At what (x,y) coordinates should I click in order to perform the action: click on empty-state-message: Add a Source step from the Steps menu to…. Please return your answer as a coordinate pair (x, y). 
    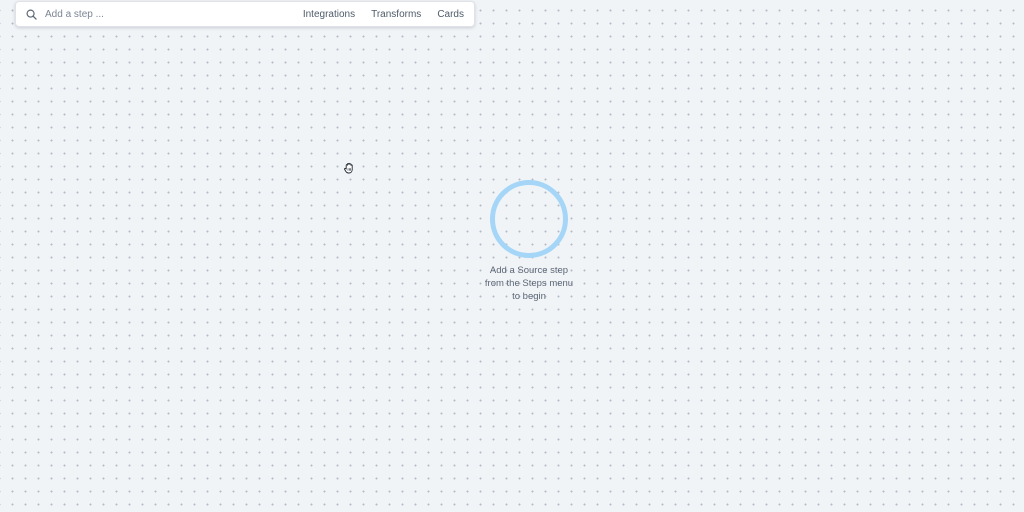
    Looking at the image, I should click on (529, 283).